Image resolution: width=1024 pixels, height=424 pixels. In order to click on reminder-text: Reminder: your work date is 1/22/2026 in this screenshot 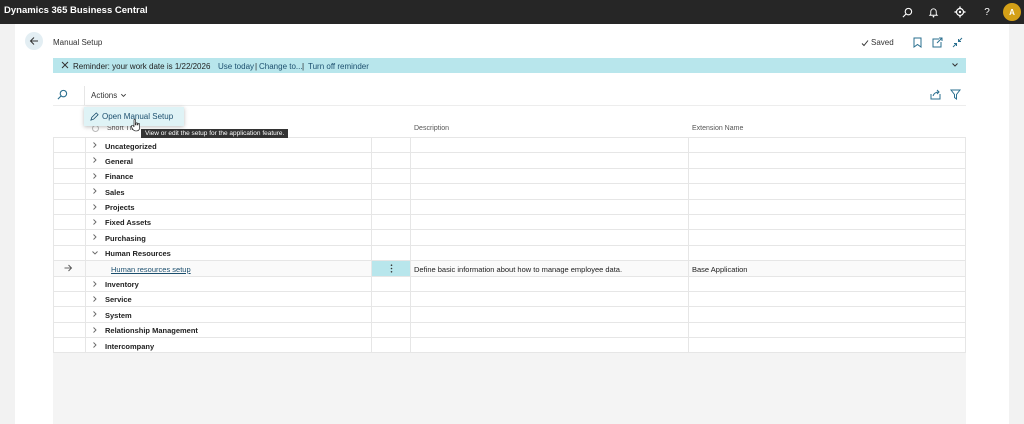, I will do `click(142, 66)`.